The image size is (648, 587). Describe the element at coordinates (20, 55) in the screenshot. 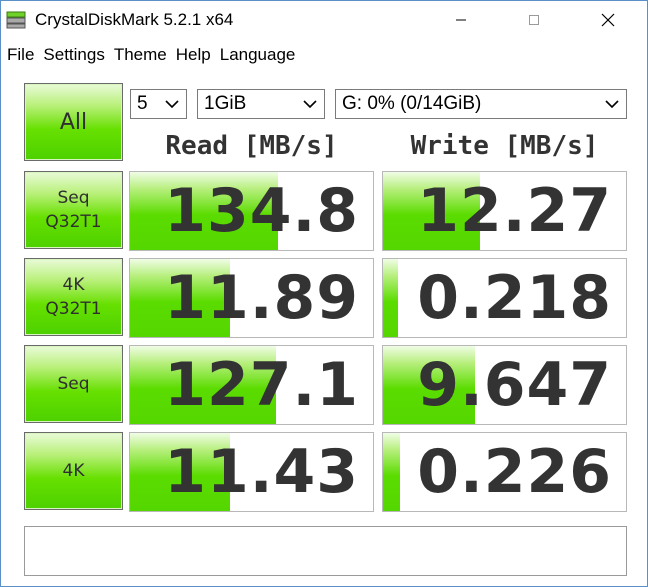

I see `menu-file: File` at that location.